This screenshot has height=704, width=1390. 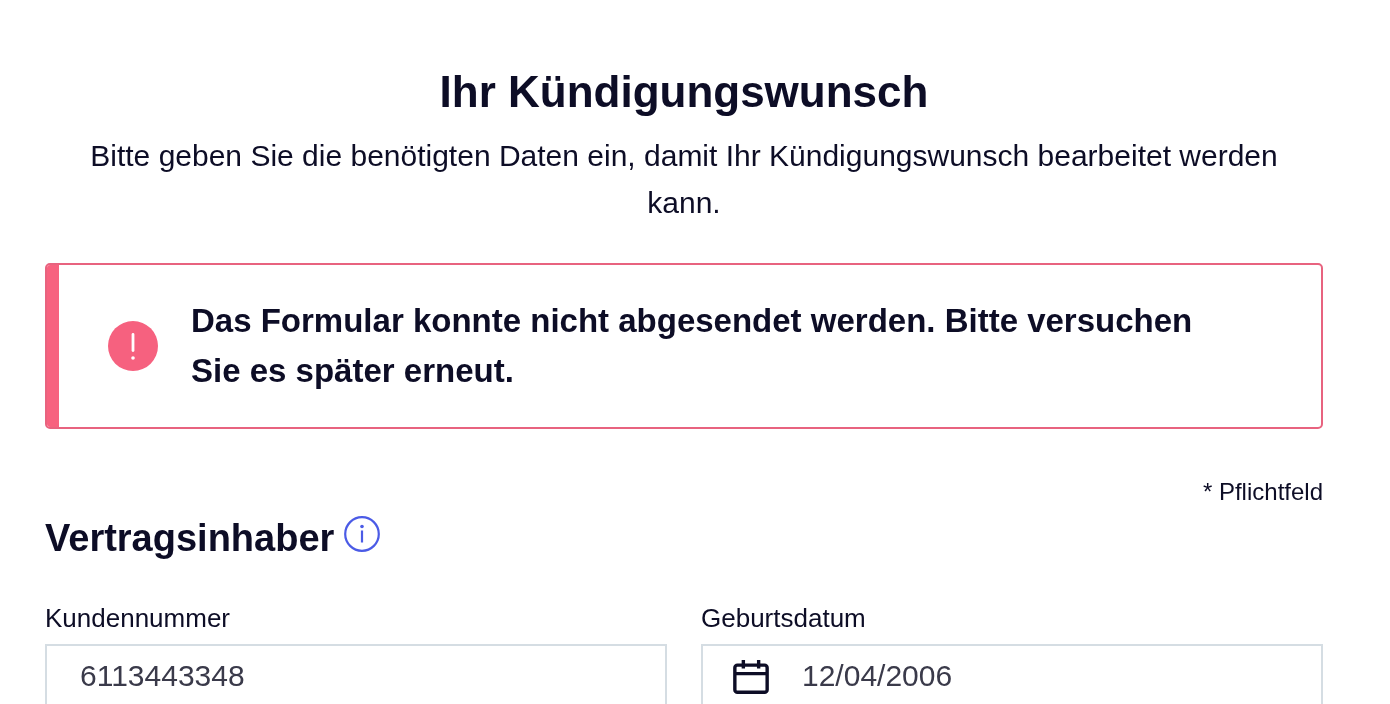 I want to click on required-note: * Pflichtfeld, so click(x=1262, y=492).